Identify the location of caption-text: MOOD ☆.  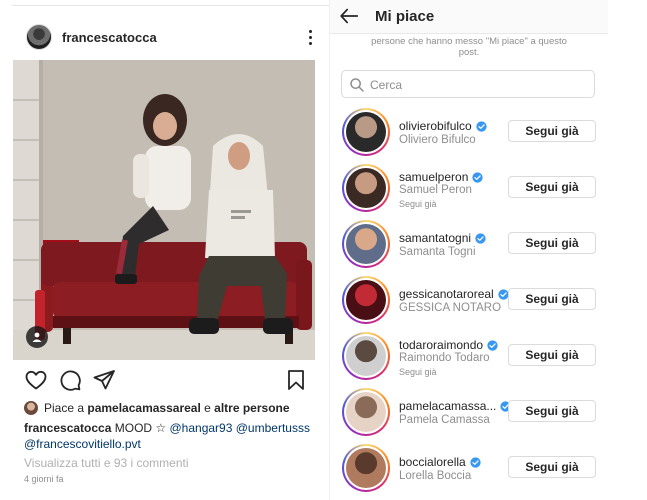
(140, 428).